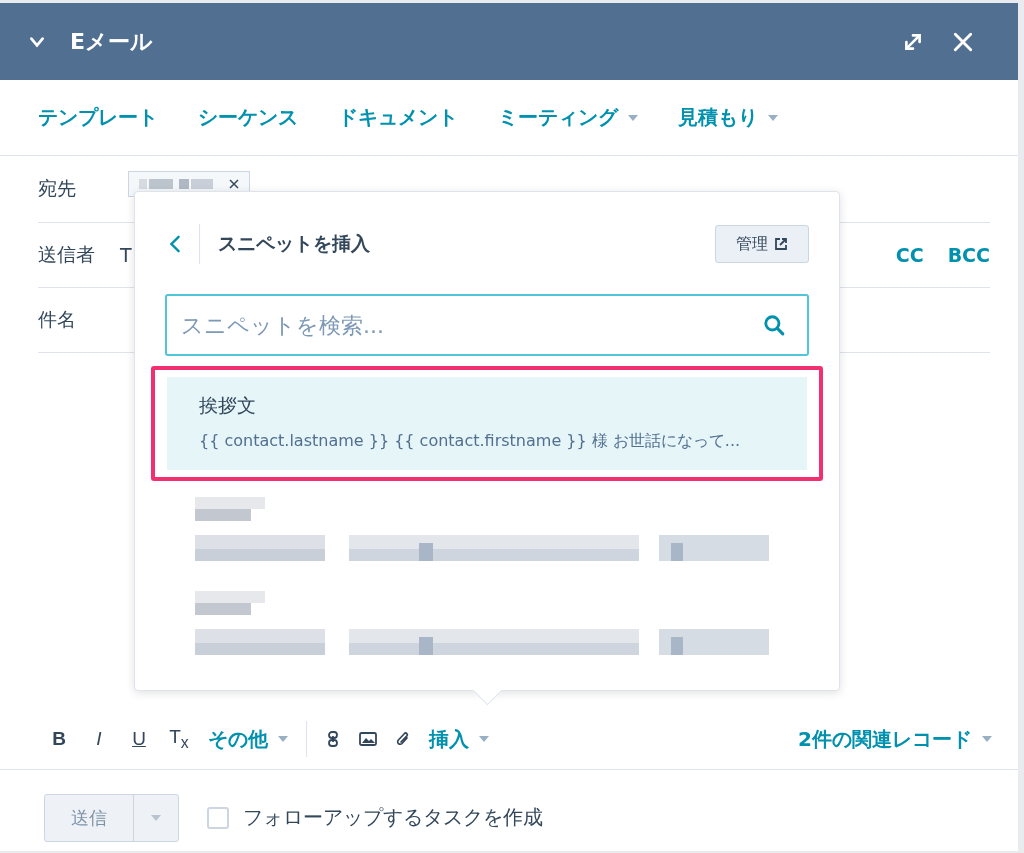 This screenshot has width=1024, height=853. What do you see at coordinates (57, 319) in the screenshot?
I see `field-label: 件名` at bounding box center [57, 319].